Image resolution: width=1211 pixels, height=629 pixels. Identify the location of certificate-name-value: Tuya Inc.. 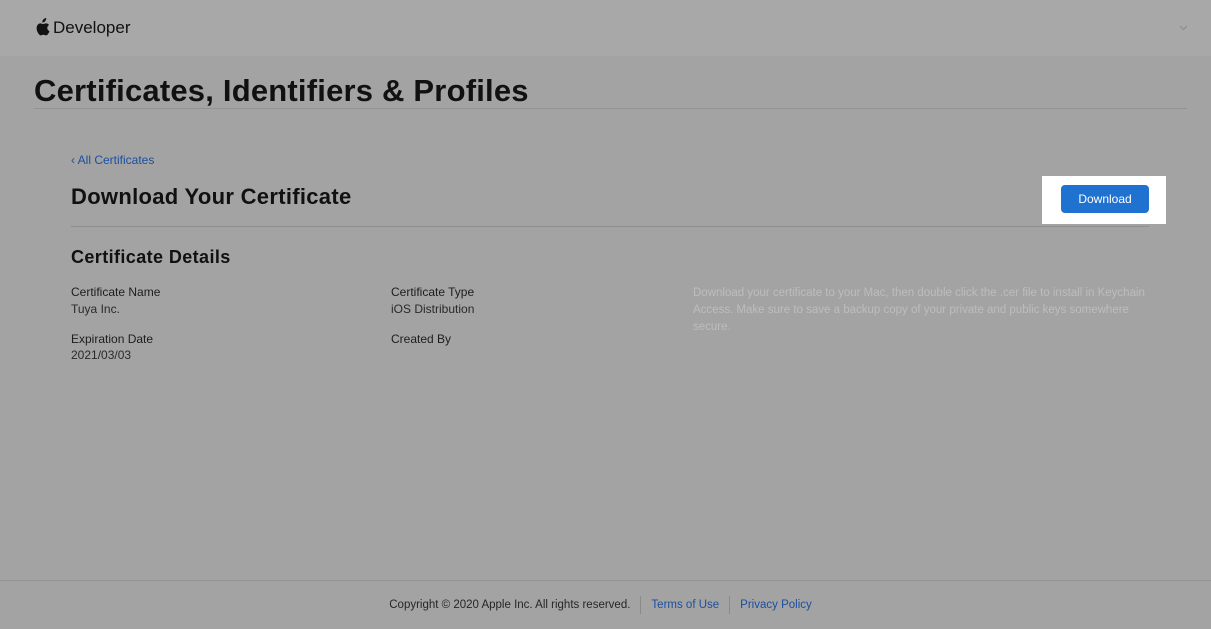
(95, 309).